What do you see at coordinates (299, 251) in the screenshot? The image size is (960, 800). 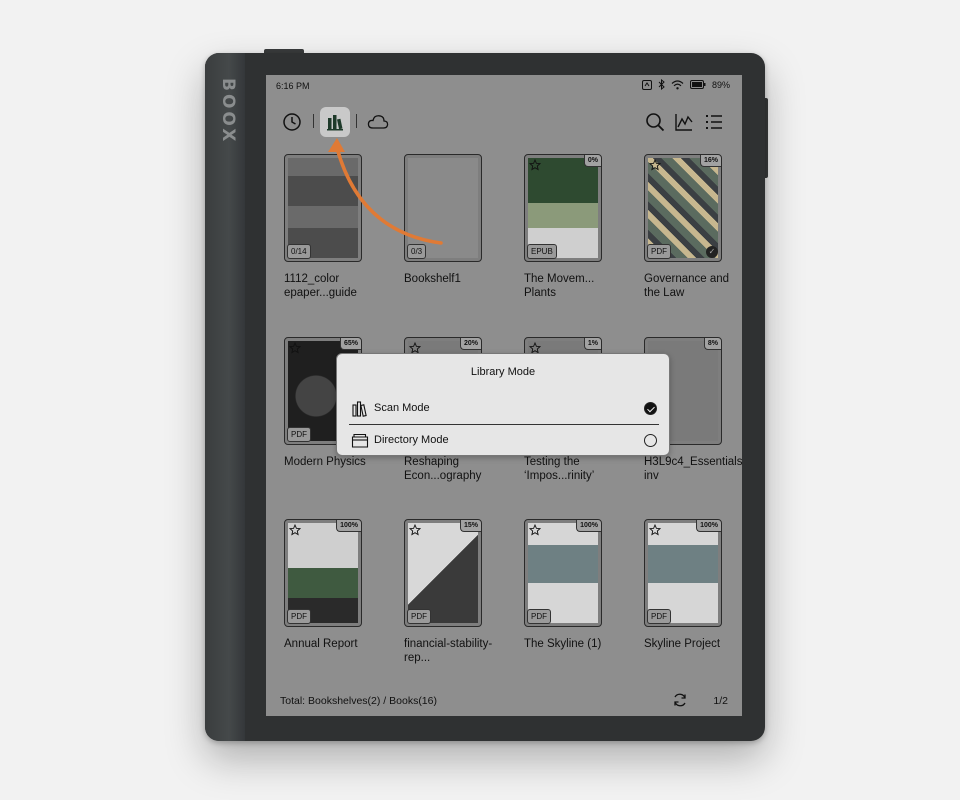 I see `format-badge: 0/14` at bounding box center [299, 251].